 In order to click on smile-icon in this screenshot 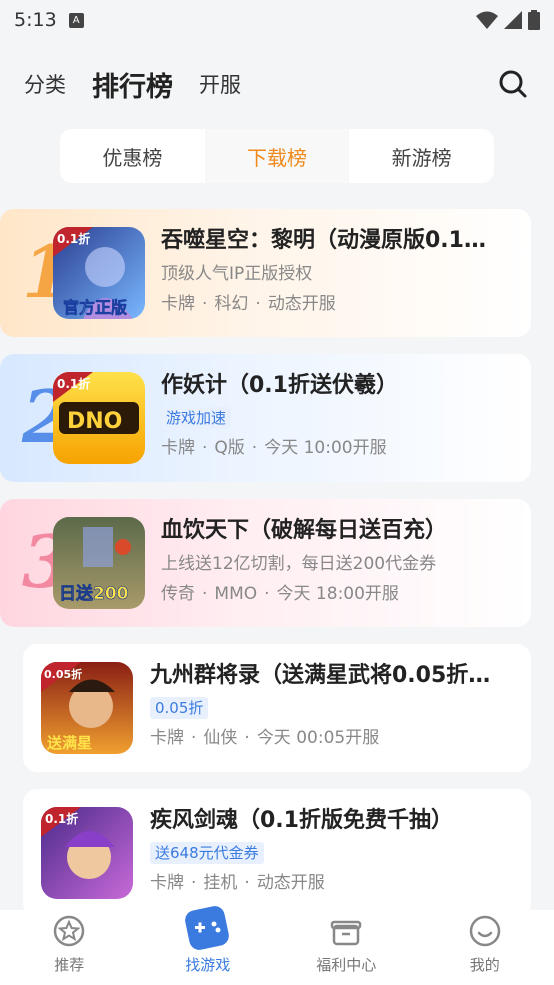, I will do `click(484, 931)`.